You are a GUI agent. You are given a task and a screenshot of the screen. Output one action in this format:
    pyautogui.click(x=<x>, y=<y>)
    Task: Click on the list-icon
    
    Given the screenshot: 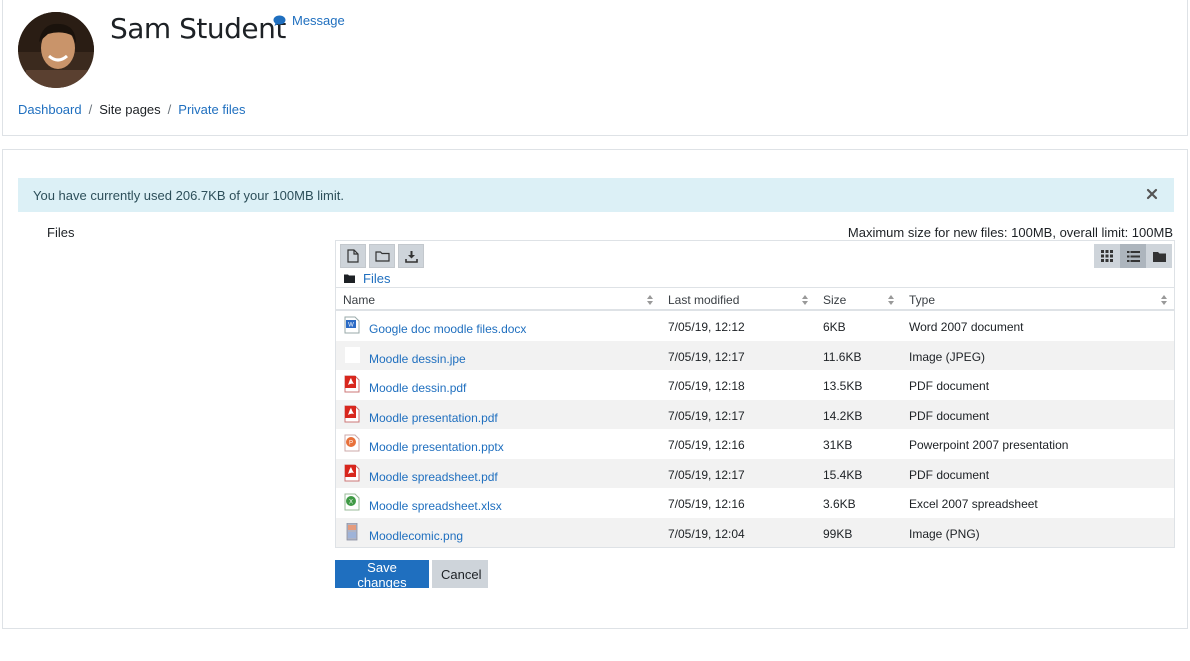 What is the action you would take?
    pyautogui.click(x=1133, y=256)
    